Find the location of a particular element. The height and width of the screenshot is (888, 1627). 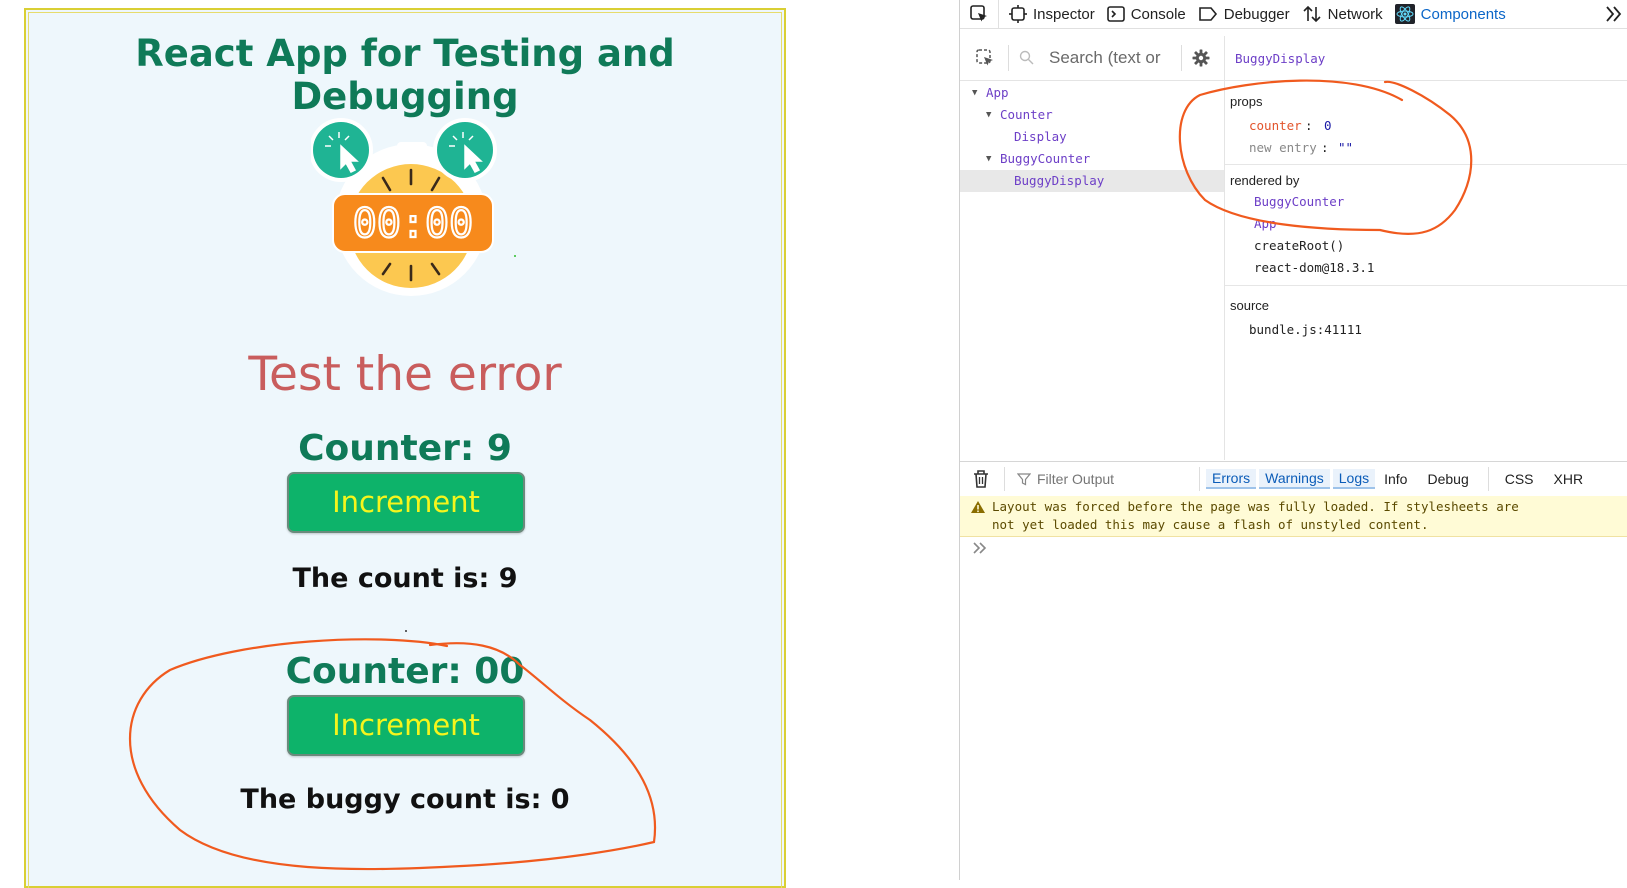

filter-warnings-button: Warnings is located at coordinates (1294, 479).